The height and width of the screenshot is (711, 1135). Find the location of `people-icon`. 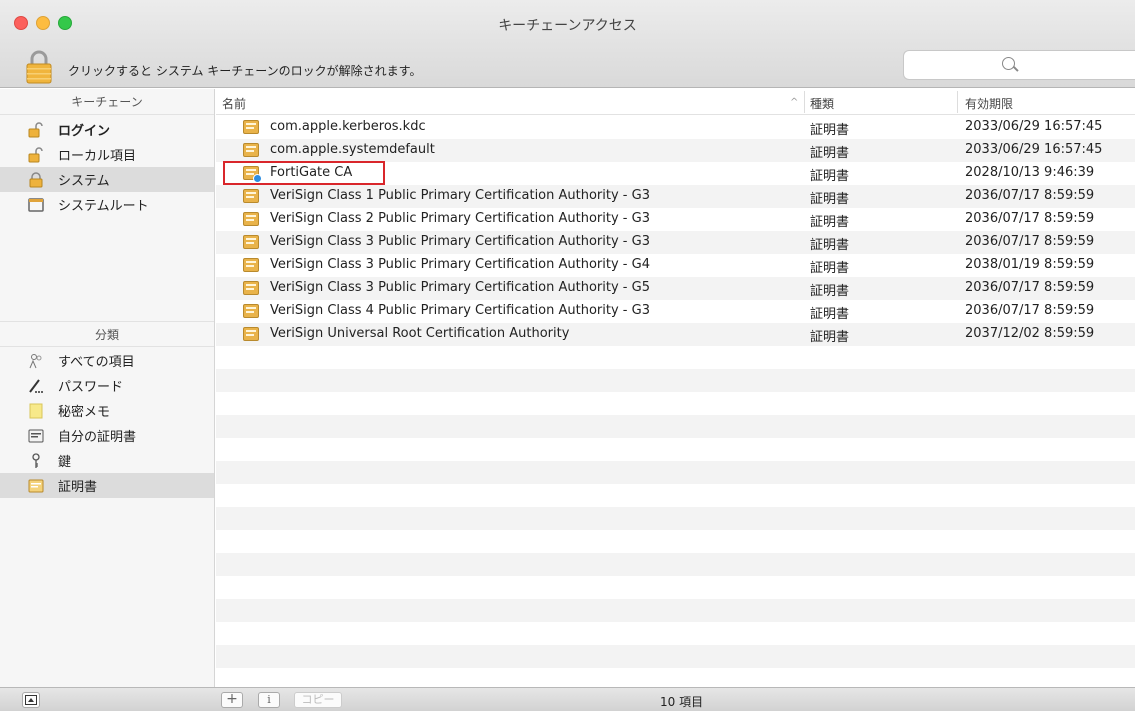

people-icon is located at coordinates (35, 361).